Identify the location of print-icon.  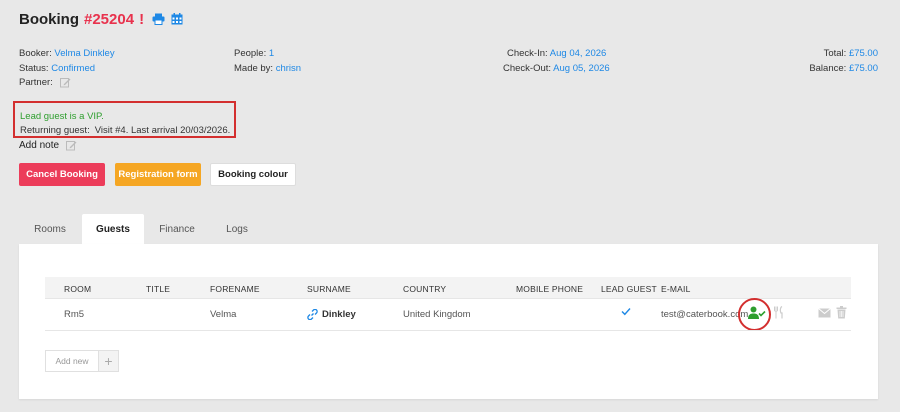
(158, 19).